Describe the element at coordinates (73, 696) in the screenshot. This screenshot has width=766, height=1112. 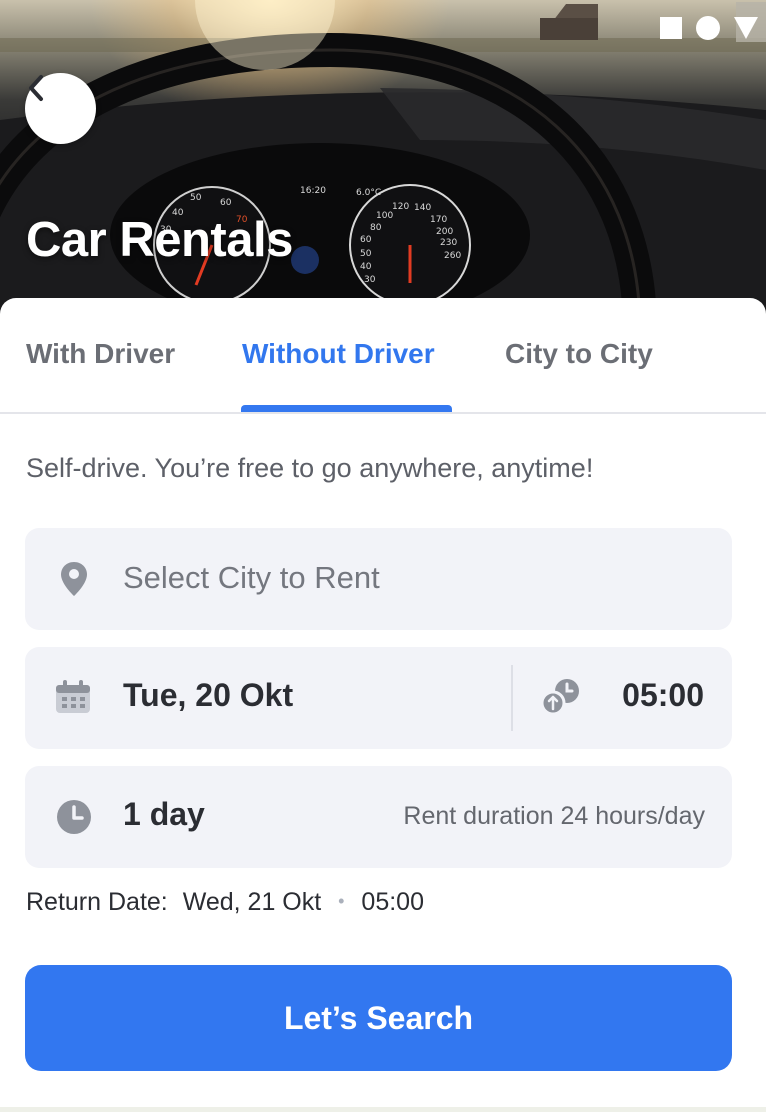
I see `calendar-icon` at that location.